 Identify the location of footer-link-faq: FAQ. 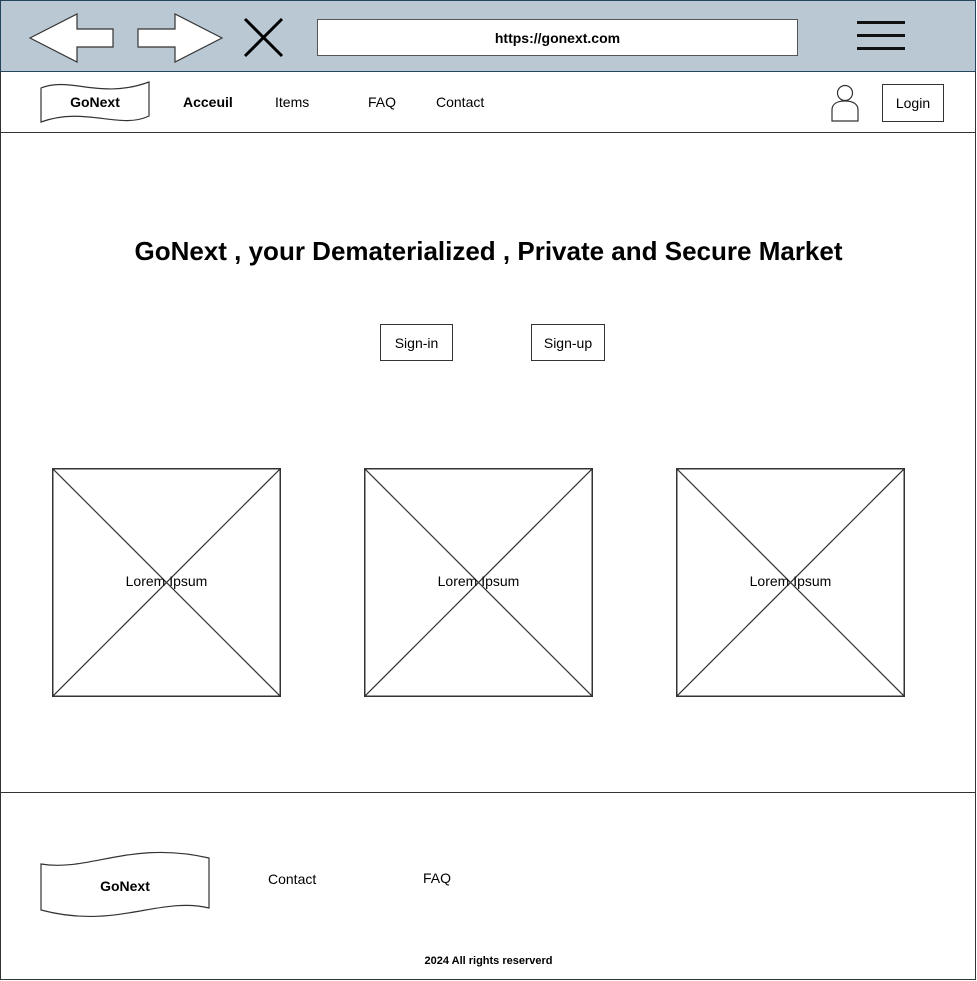
(437, 878).